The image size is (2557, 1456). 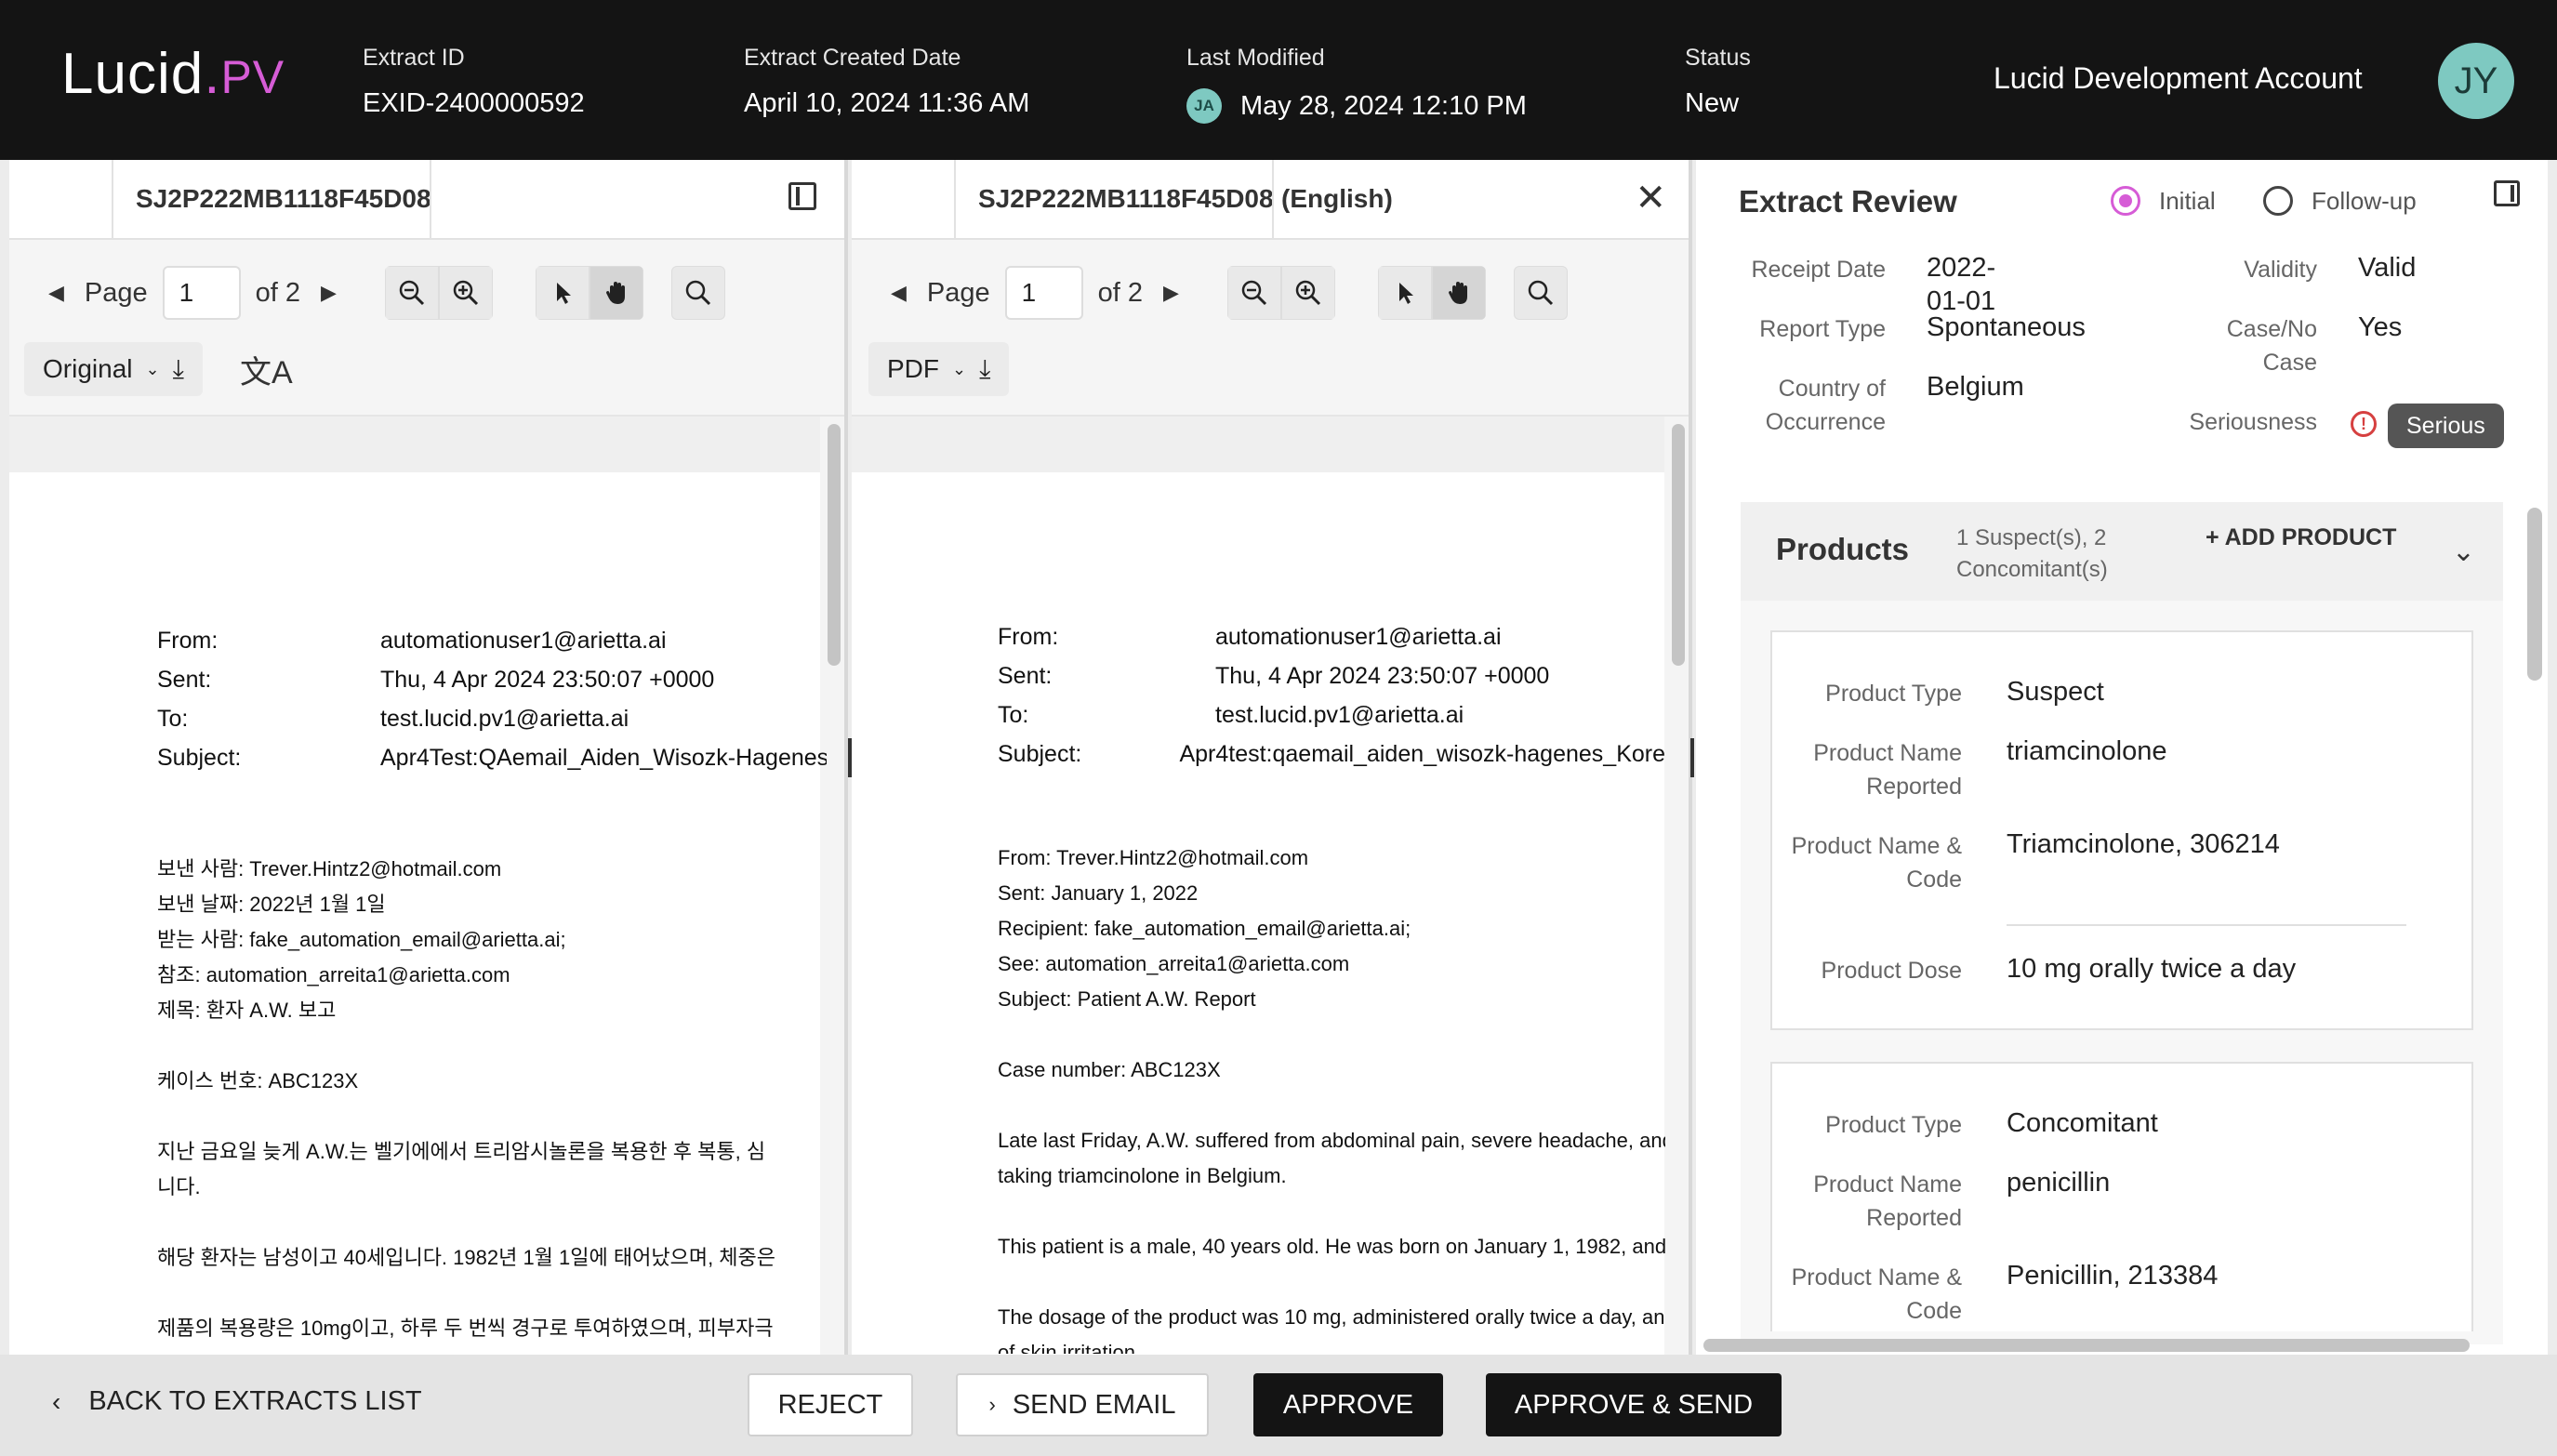 What do you see at coordinates (2301, 537) in the screenshot?
I see `add-product-button: + ADD PRODUCT` at bounding box center [2301, 537].